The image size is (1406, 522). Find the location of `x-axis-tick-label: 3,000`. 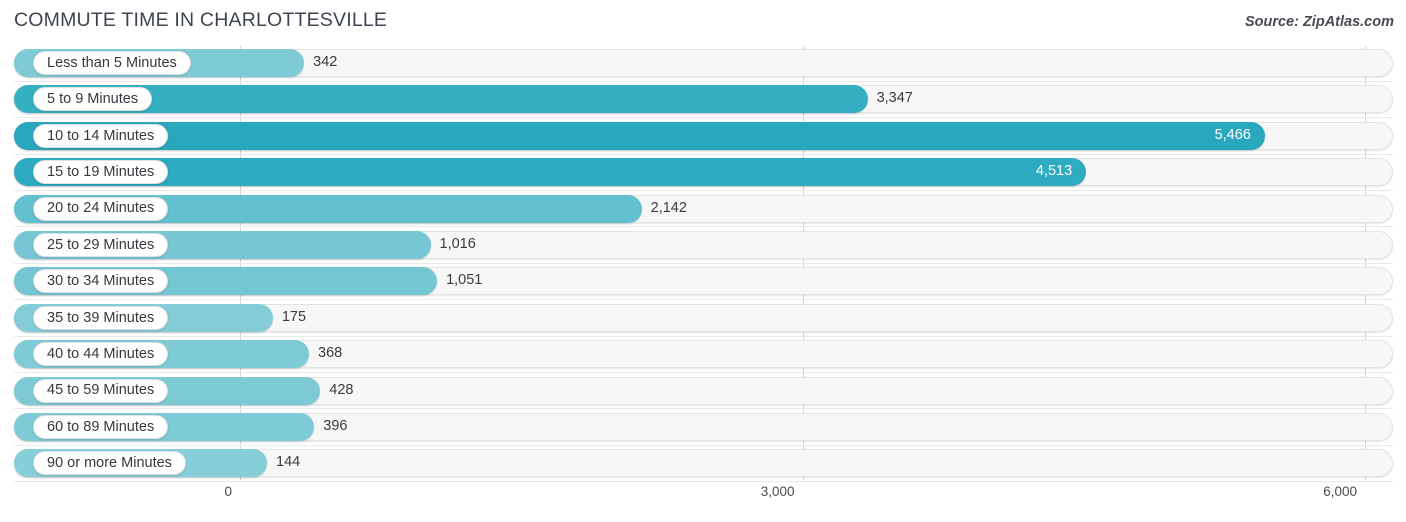

x-axis-tick-label: 3,000 is located at coordinates (777, 491).